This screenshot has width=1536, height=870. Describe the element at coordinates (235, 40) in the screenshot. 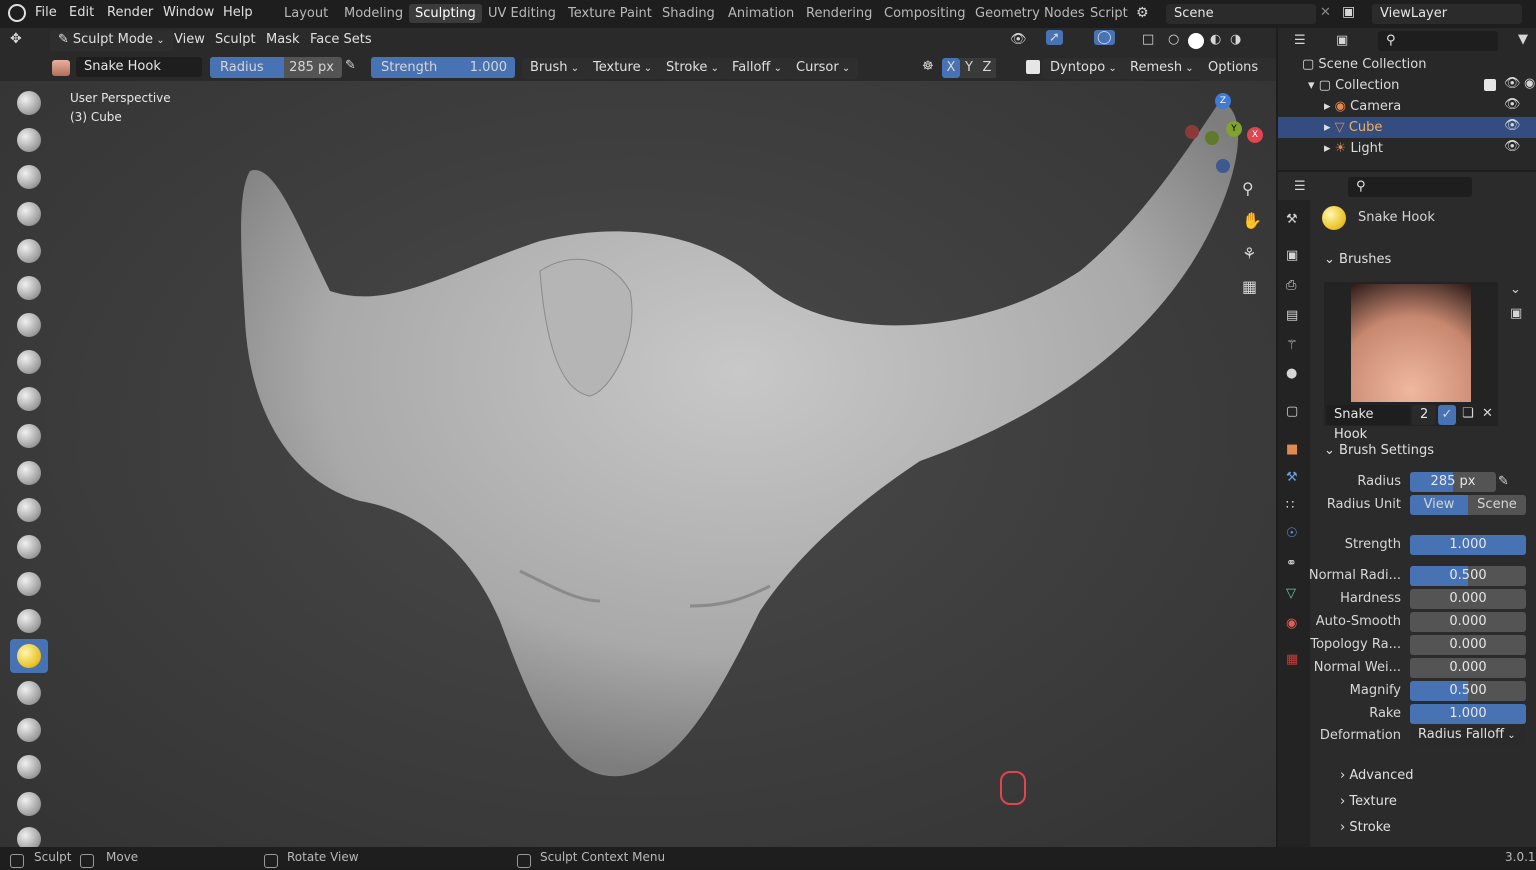

I see `menu-sculpt: Sculpt` at that location.